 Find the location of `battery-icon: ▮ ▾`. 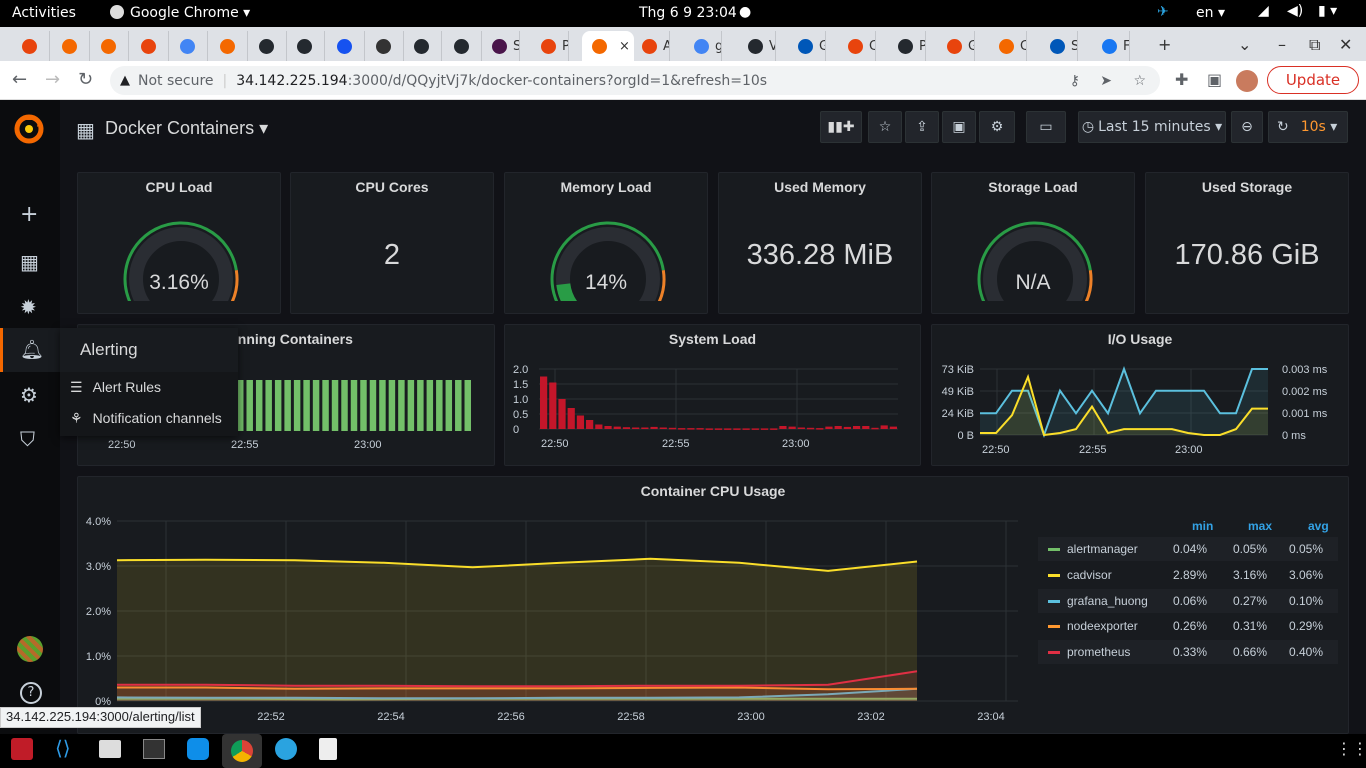

battery-icon: ▮ ▾ is located at coordinates (1327, 11).